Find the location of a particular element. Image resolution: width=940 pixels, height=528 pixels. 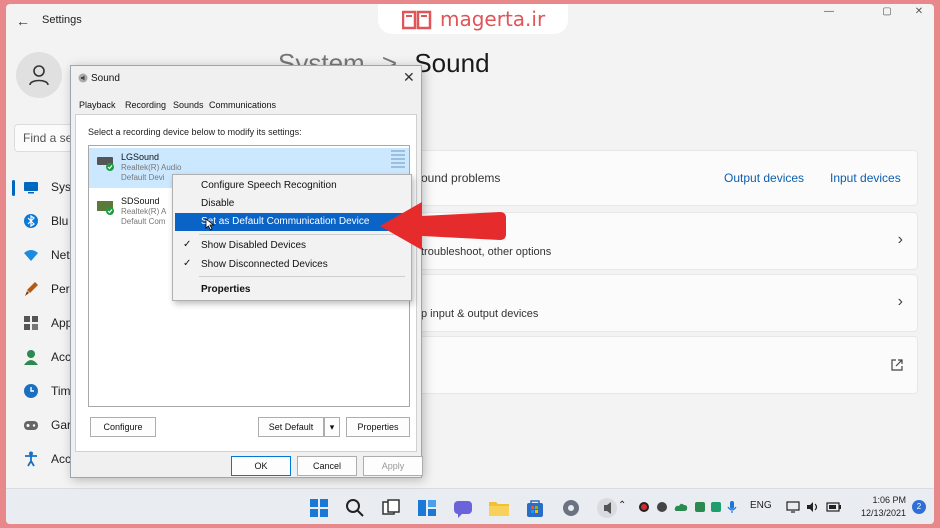

apply-button: Apply is located at coordinates (393, 466).